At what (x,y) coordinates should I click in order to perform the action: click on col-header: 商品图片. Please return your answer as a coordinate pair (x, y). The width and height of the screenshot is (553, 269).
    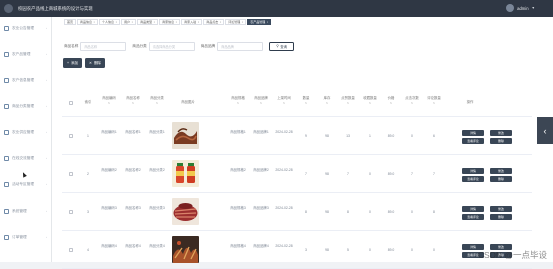
    Looking at the image, I should click on (188, 102).